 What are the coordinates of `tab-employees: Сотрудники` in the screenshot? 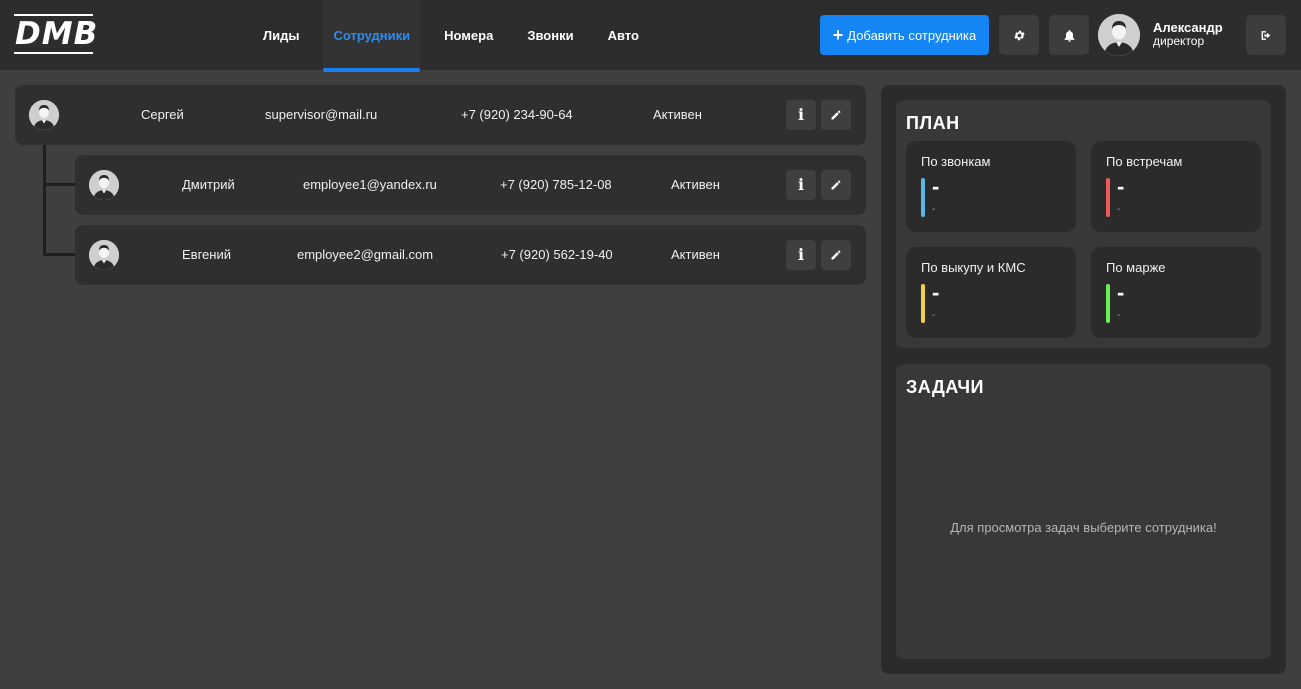 It's located at (372, 36).